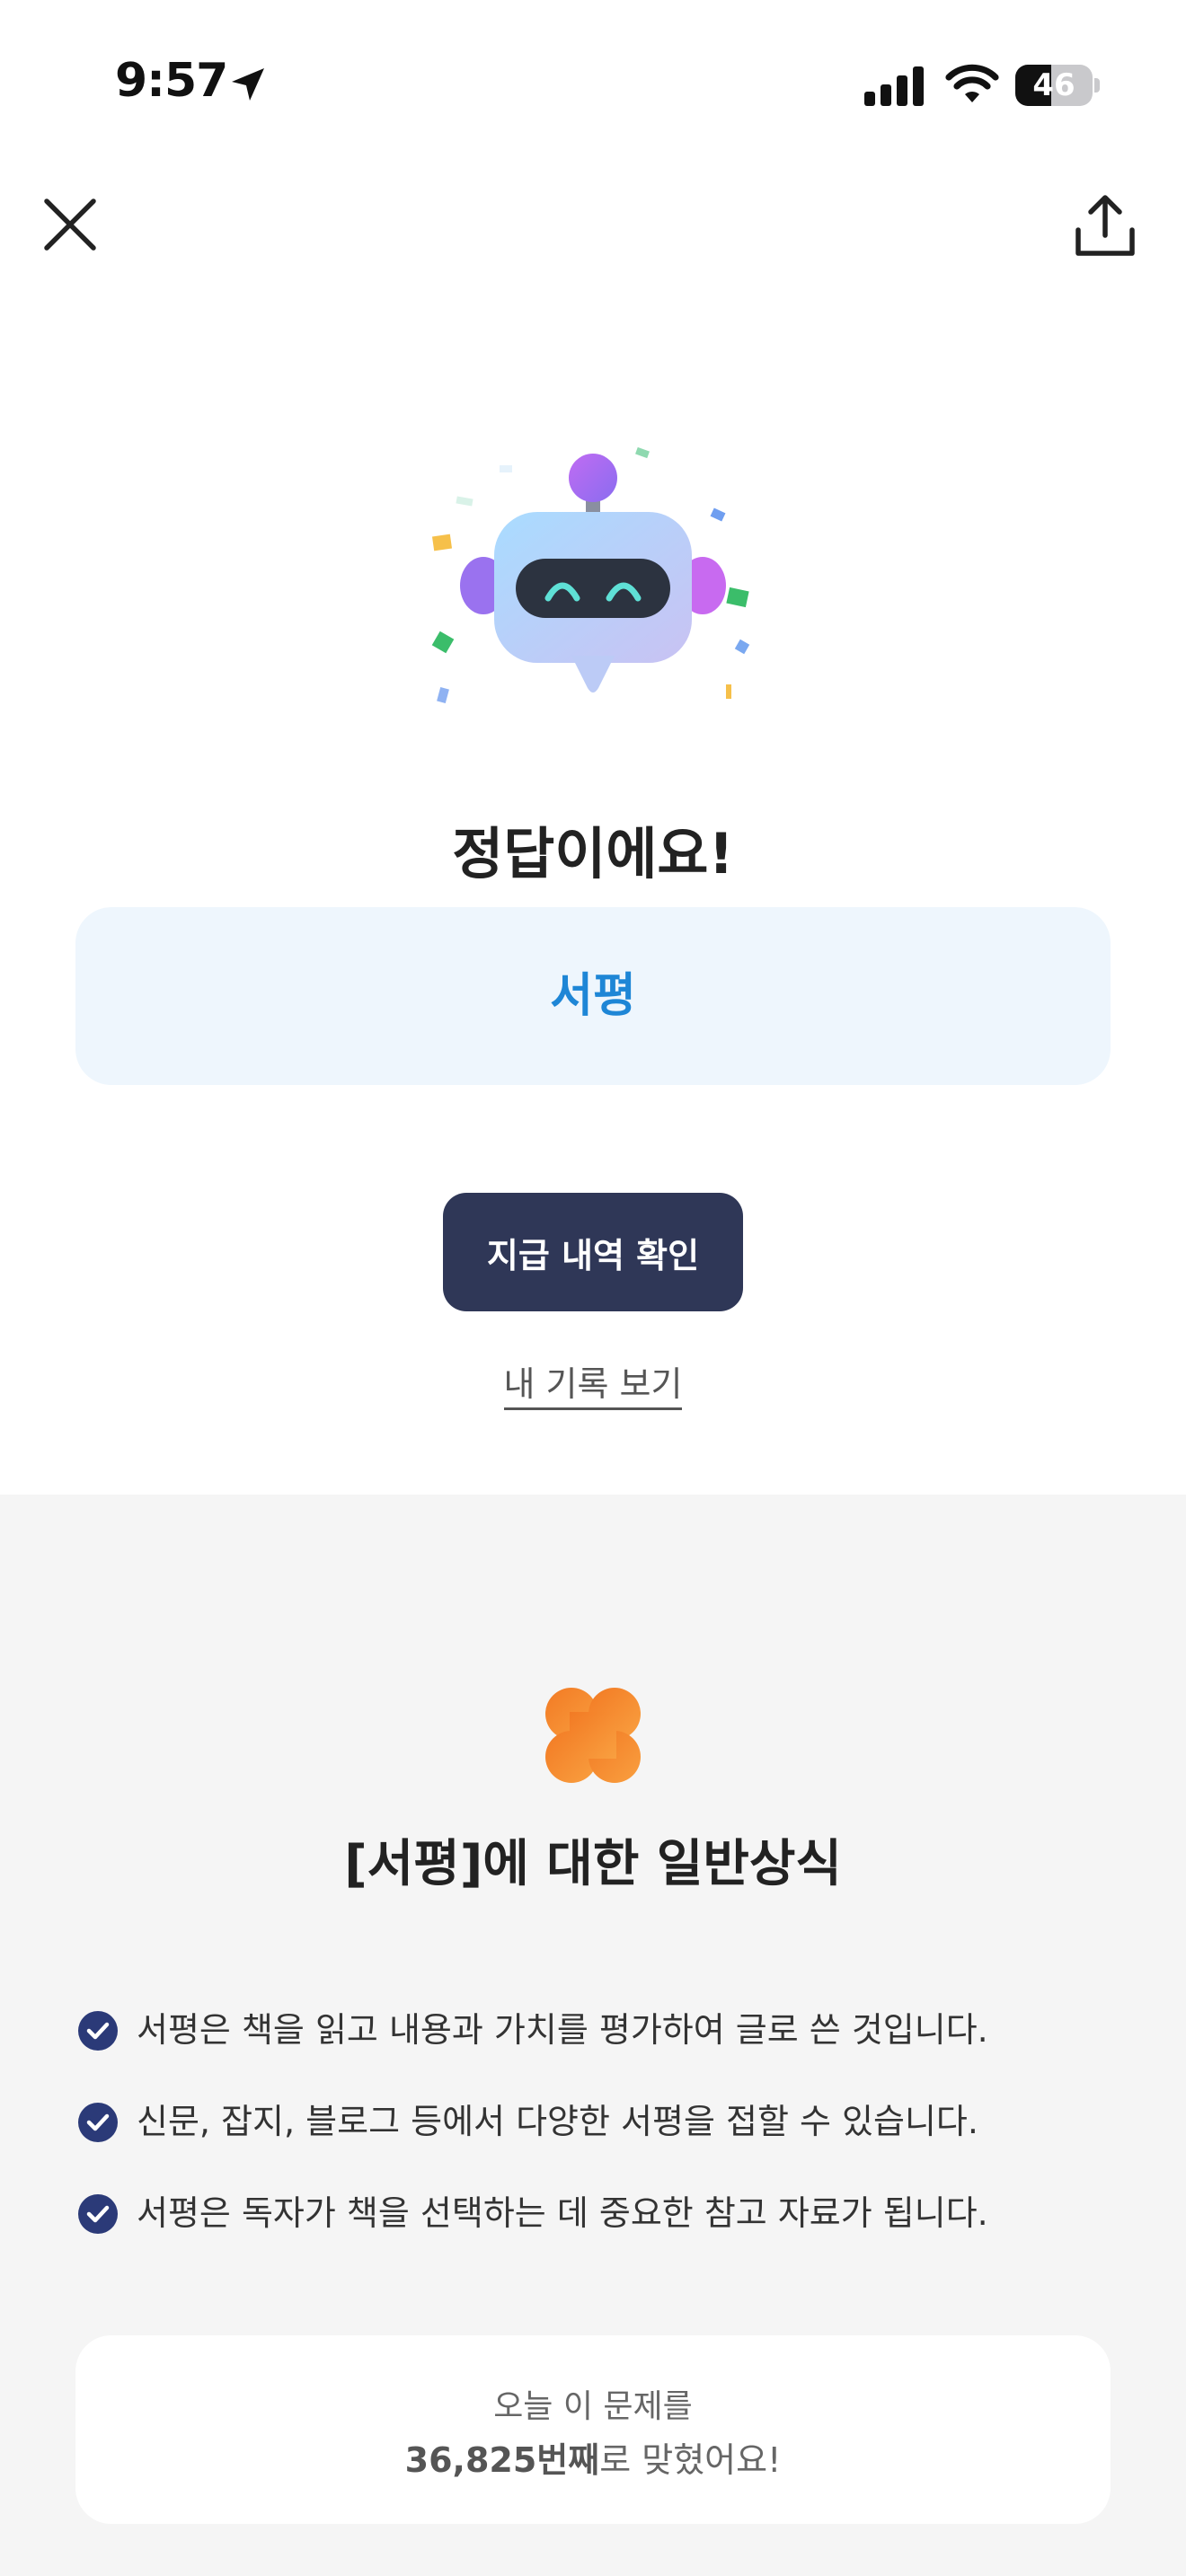 The image size is (1186, 2576). Describe the element at coordinates (972, 83) in the screenshot. I see `wifi-icon` at that location.